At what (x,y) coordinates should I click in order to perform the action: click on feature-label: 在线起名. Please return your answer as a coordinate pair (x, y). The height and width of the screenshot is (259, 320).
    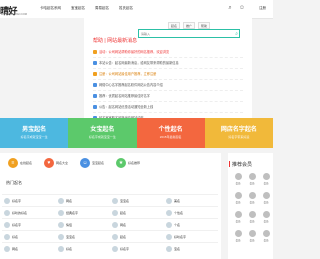
    Looking at the image, I should click on (26, 163).